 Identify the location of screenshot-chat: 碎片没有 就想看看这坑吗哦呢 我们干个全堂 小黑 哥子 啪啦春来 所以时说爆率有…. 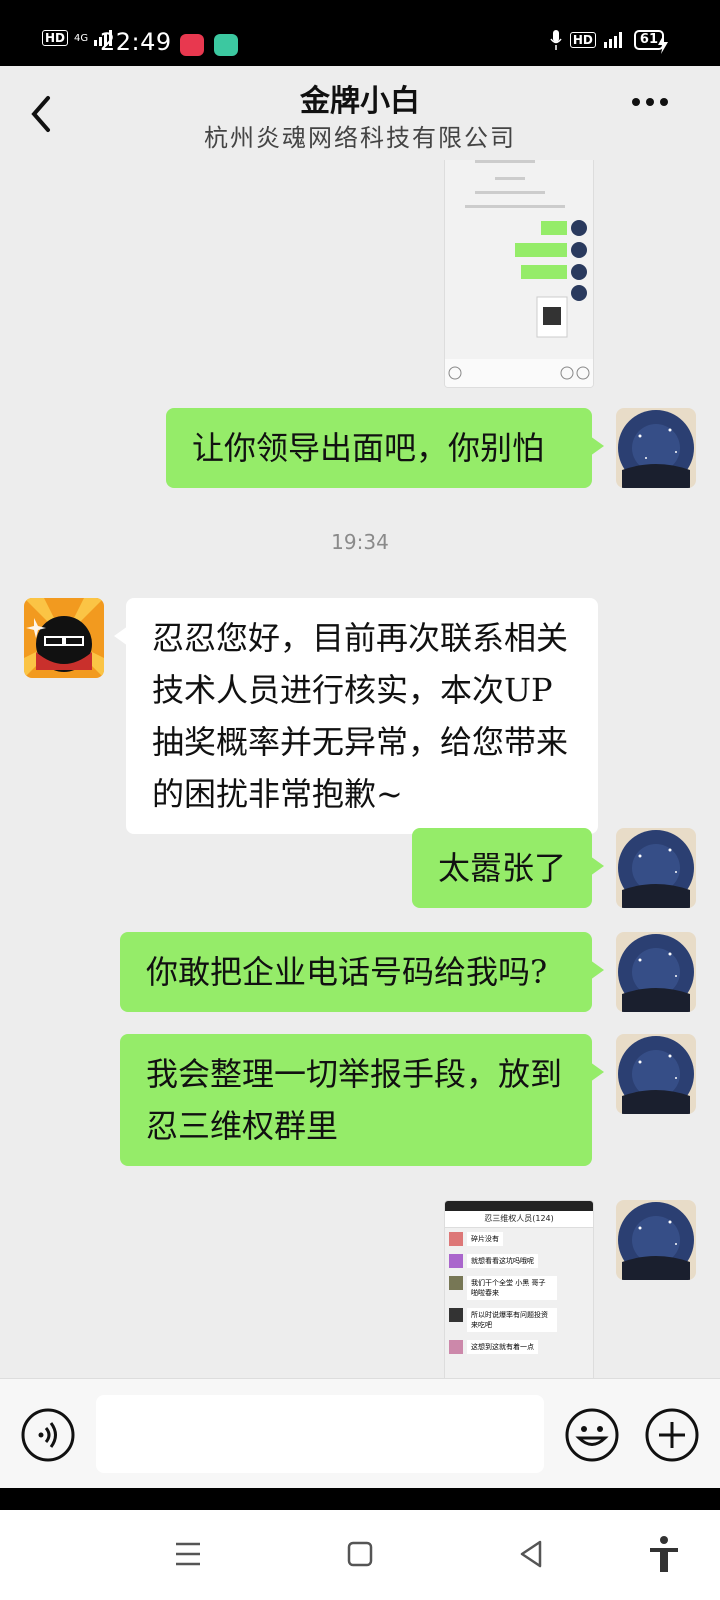
(519, 1303).